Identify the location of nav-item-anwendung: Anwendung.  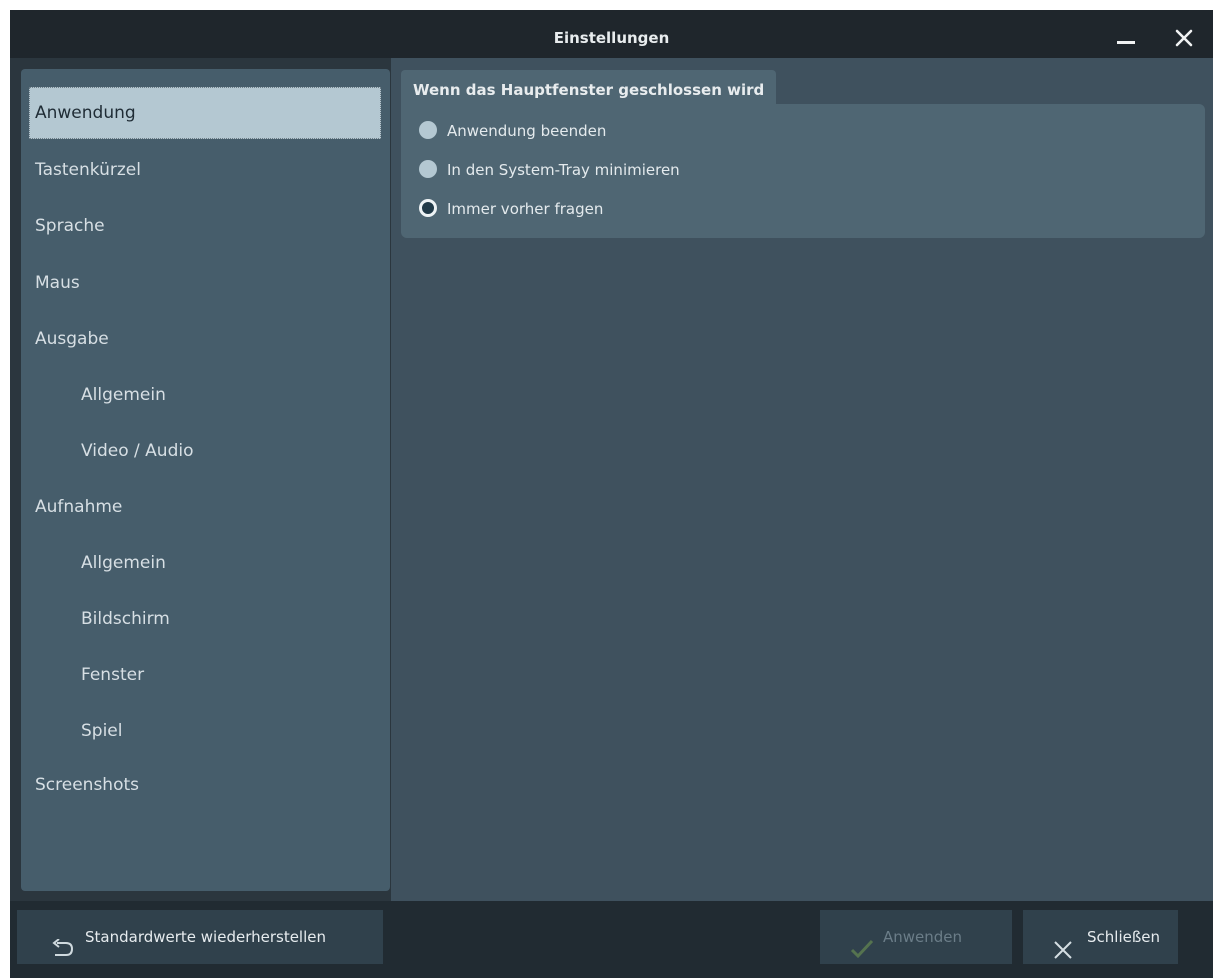
(205, 113).